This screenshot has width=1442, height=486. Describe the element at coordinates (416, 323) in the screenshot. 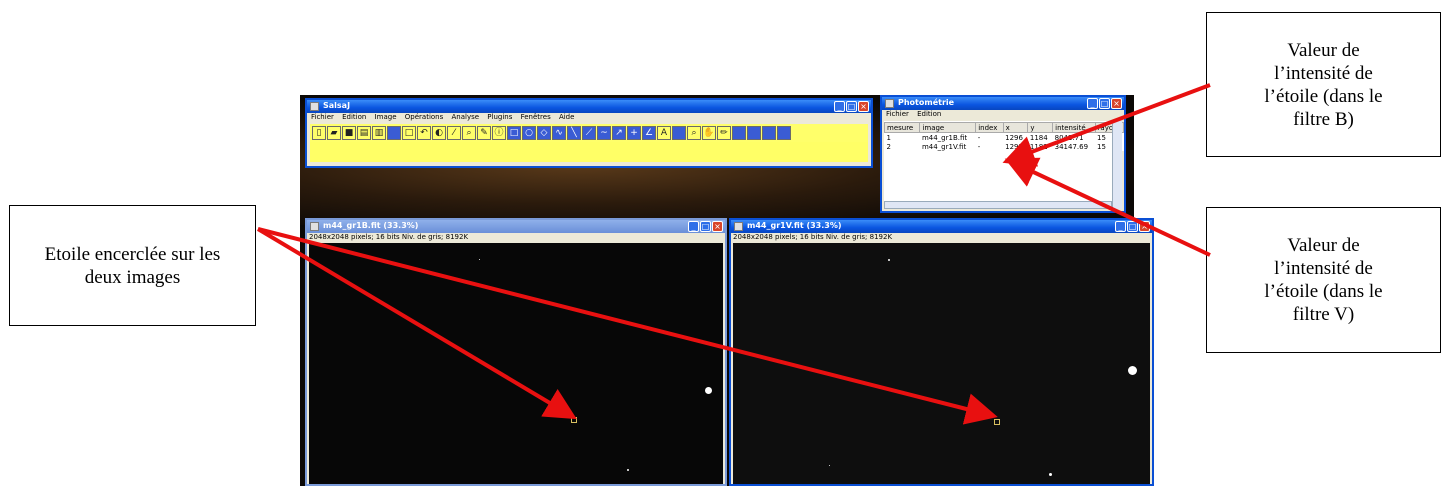

I see `arrow-to-star-b` at that location.